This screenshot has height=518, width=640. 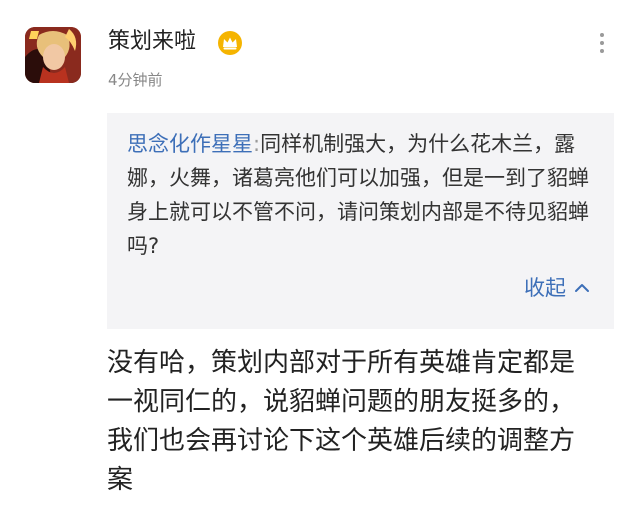 I want to click on more-vertical-icon, so click(x=602, y=43).